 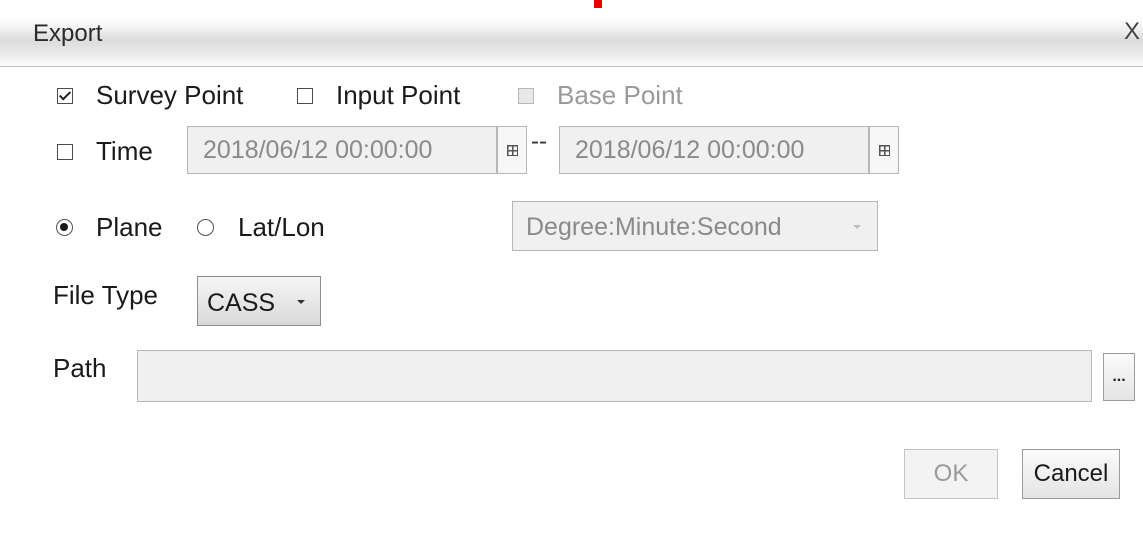 I want to click on end-time-input: 2018/06/12 00:00:00, so click(x=714, y=150).